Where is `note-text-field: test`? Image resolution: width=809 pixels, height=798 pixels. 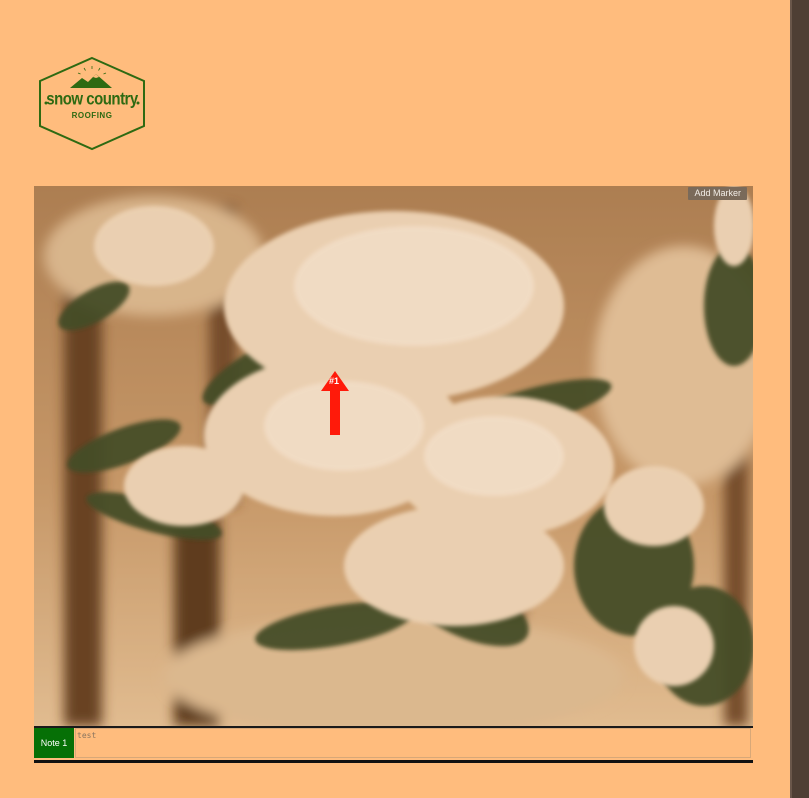
note-text-field: test is located at coordinates (413, 743).